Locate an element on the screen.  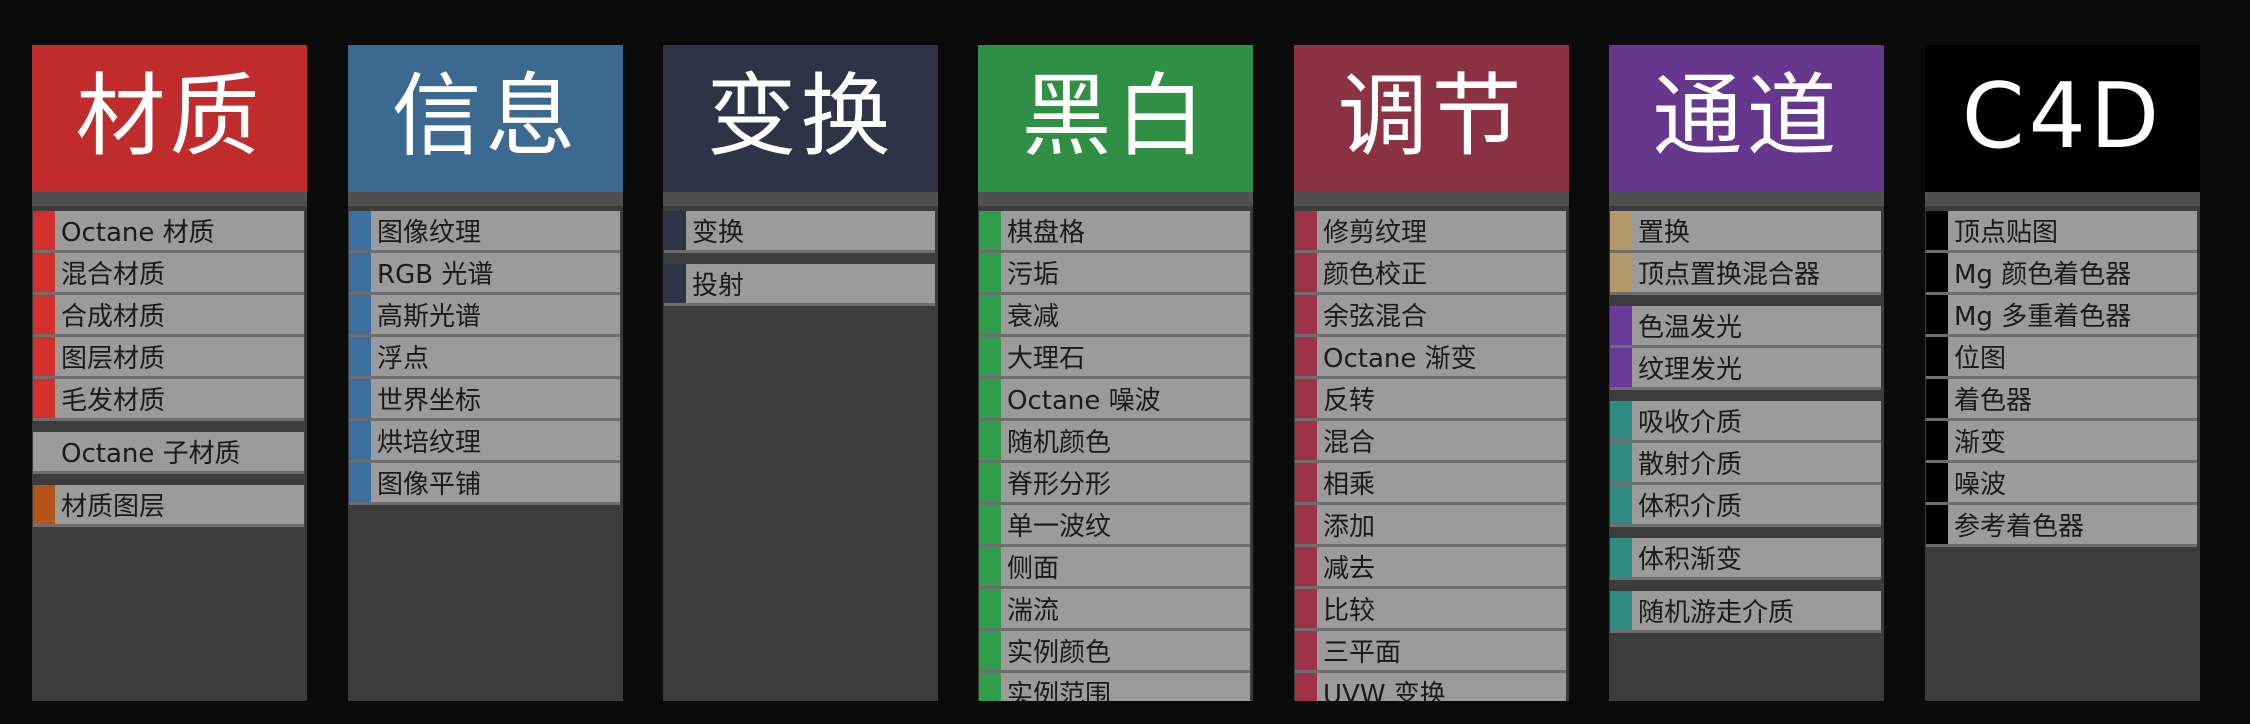
menu-item-material-0-0: Octane 材质 is located at coordinates (168, 232).